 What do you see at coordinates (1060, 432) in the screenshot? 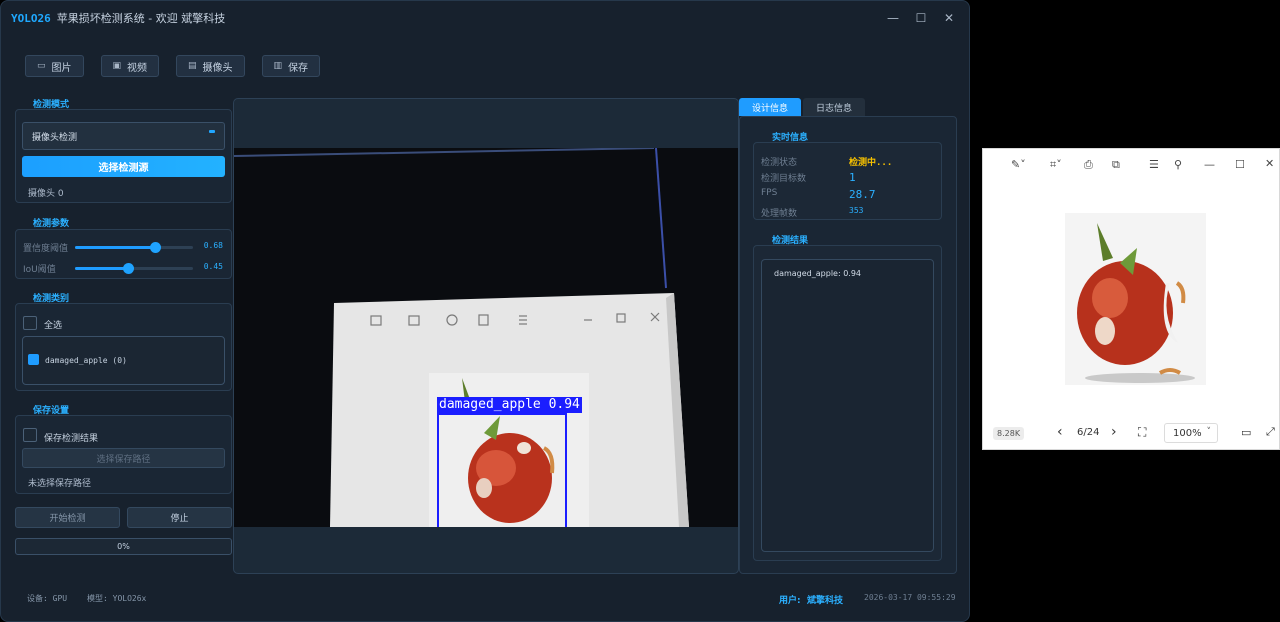
I see `prev-icon: ‹` at bounding box center [1060, 432].